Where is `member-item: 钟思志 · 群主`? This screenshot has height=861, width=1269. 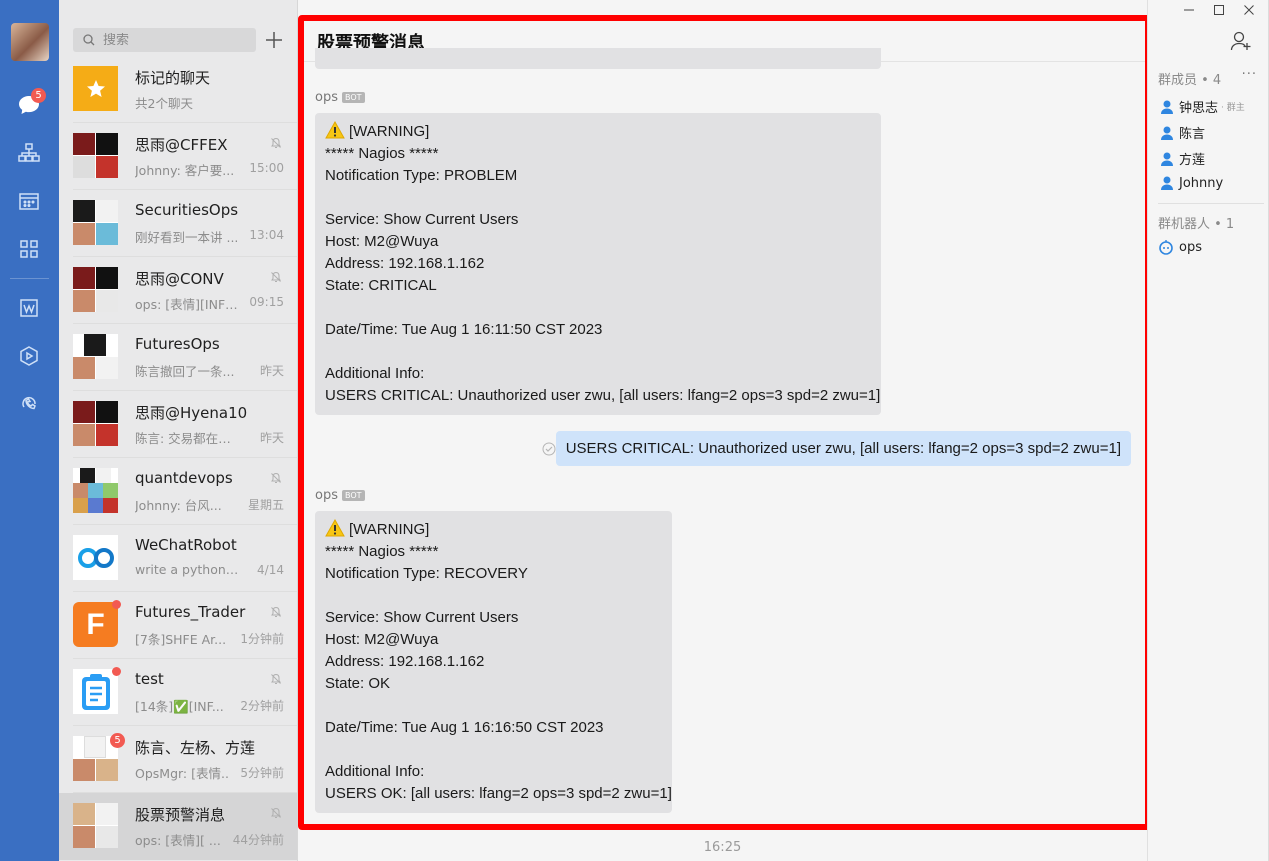 member-item: 钟思志 · 群主 is located at coordinates (1201, 106).